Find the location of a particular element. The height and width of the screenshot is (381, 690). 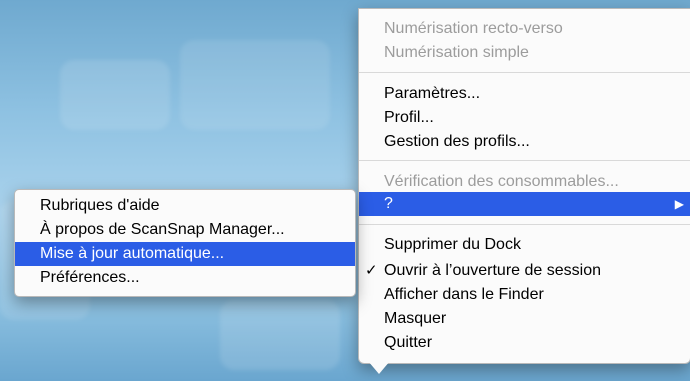

submenu-item-help-topics: Rubriques d'aide is located at coordinates (185, 206).